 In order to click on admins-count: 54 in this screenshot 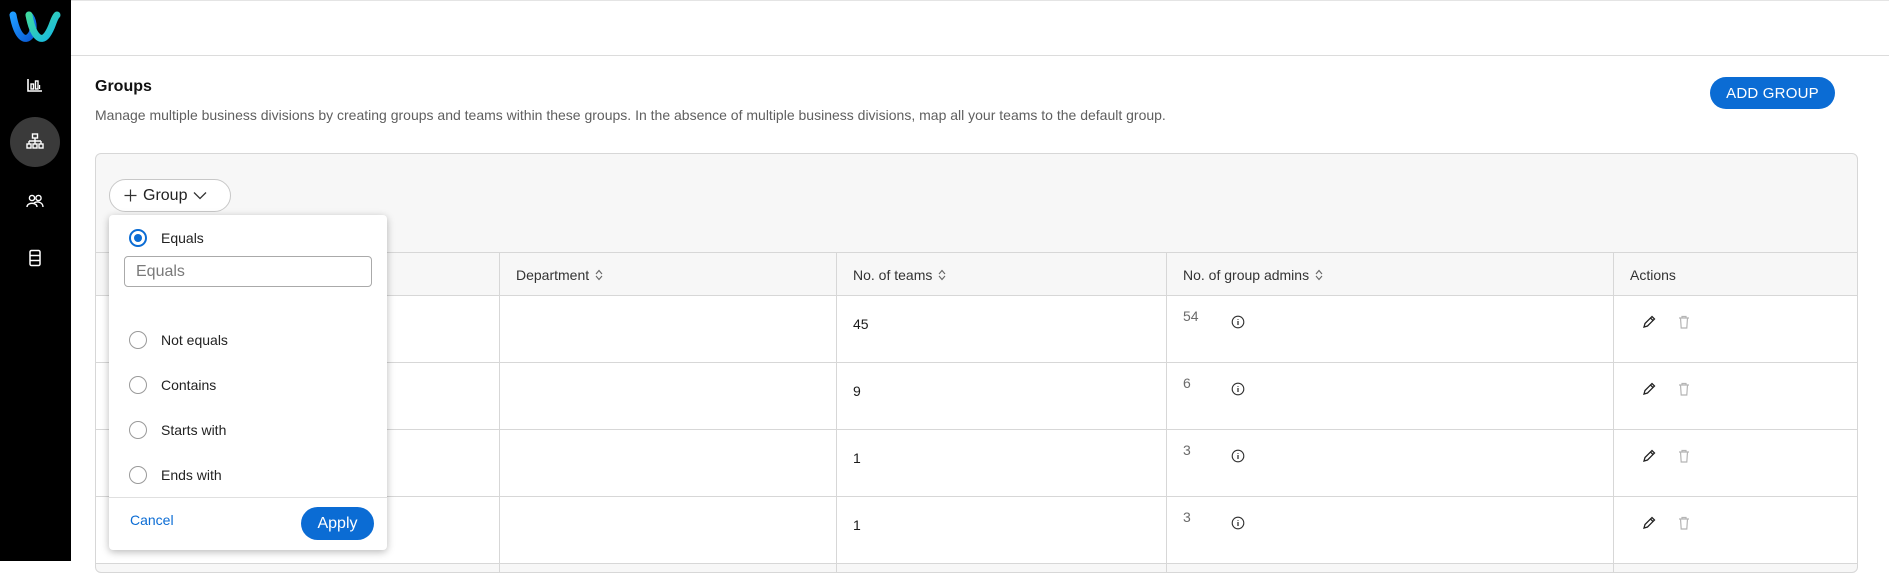, I will do `click(1191, 316)`.